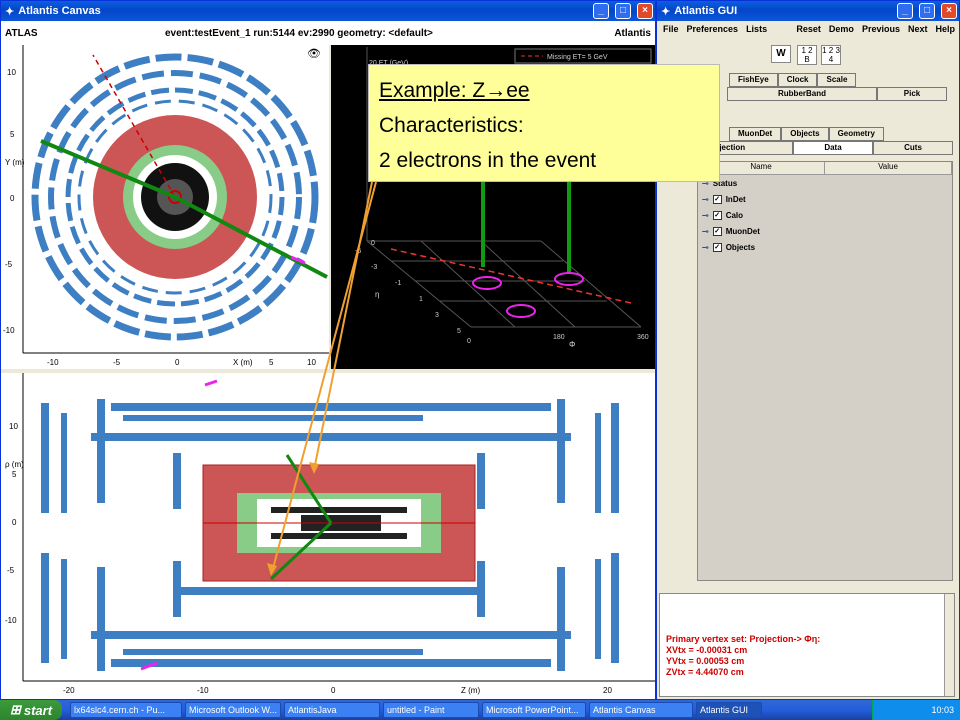 This screenshot has width=960, height=720. I want to click on yx-xtick: -5, so click(117, 362).